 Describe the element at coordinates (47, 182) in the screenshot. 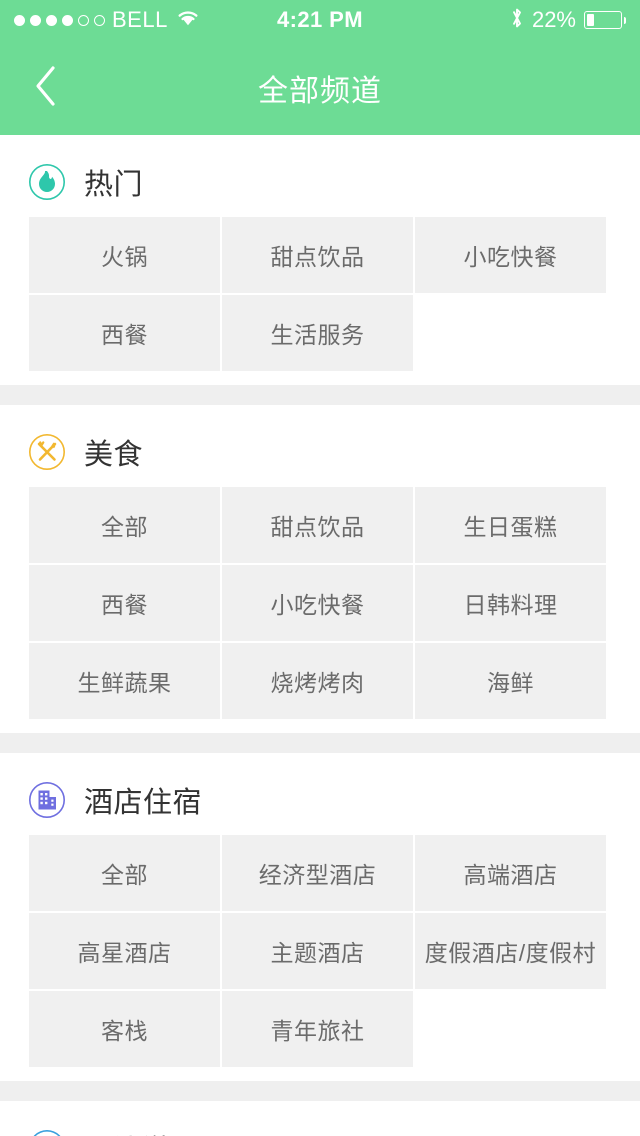

I see `flame-icon` at that location.